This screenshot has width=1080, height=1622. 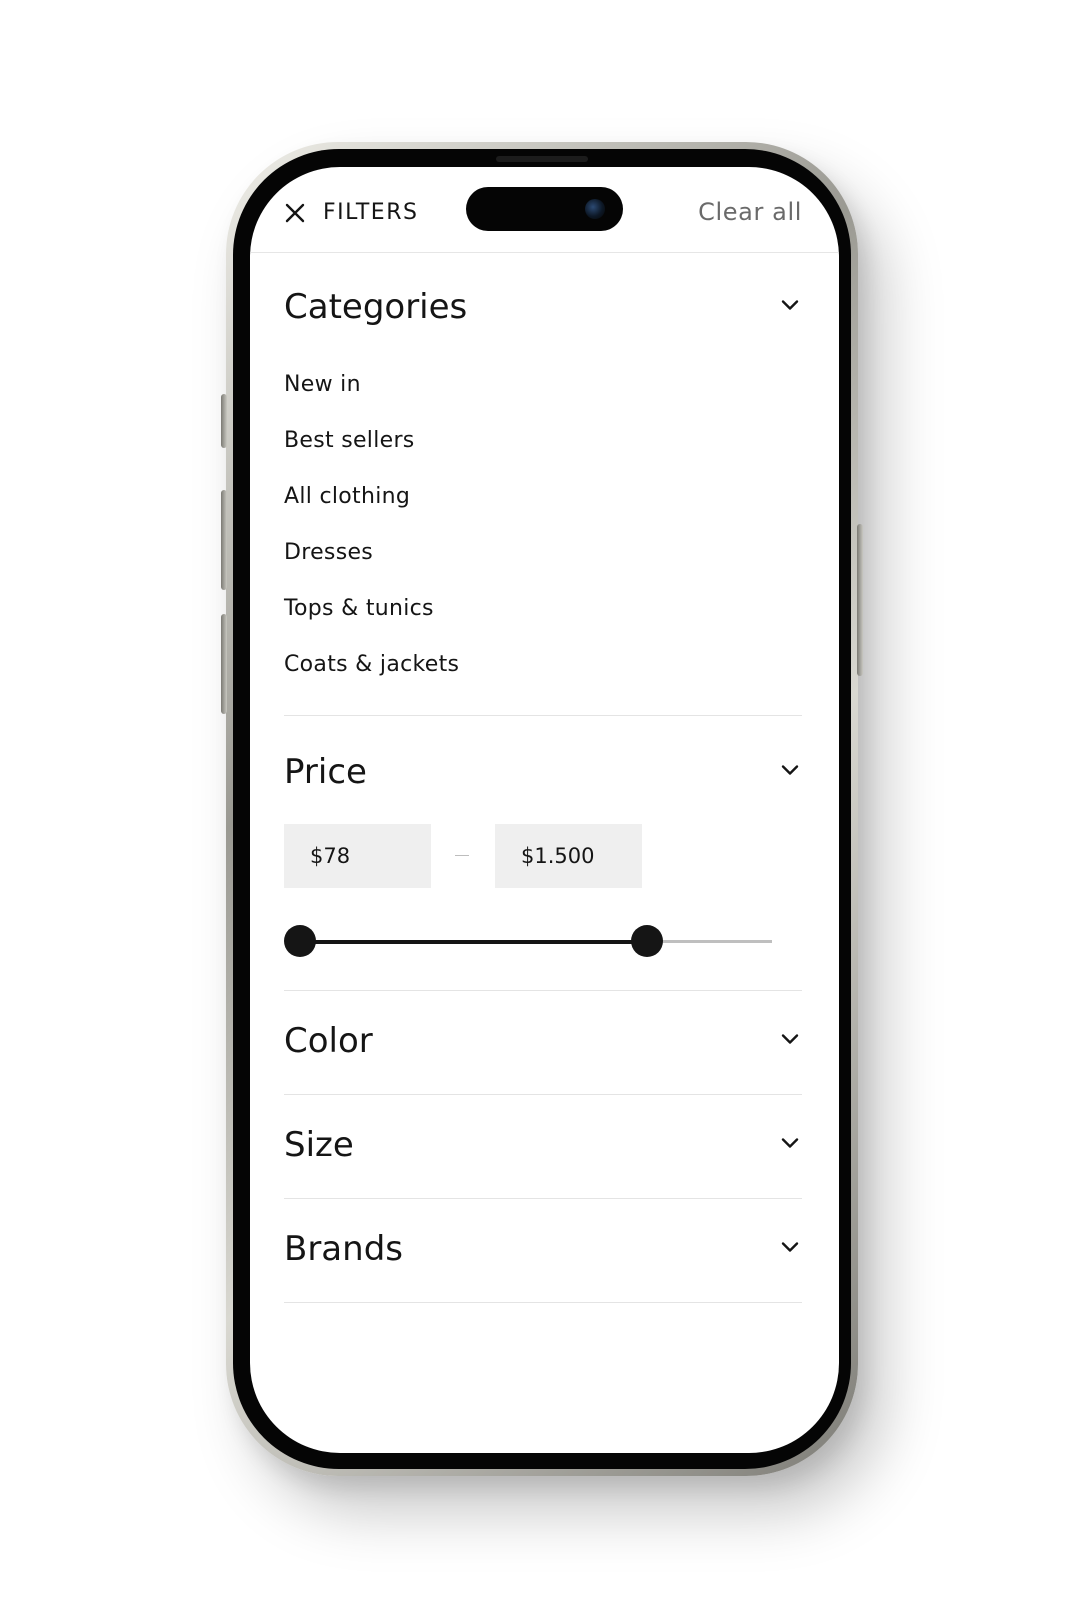 I want to click on section-color: Color, so click(x=543, y=1043).